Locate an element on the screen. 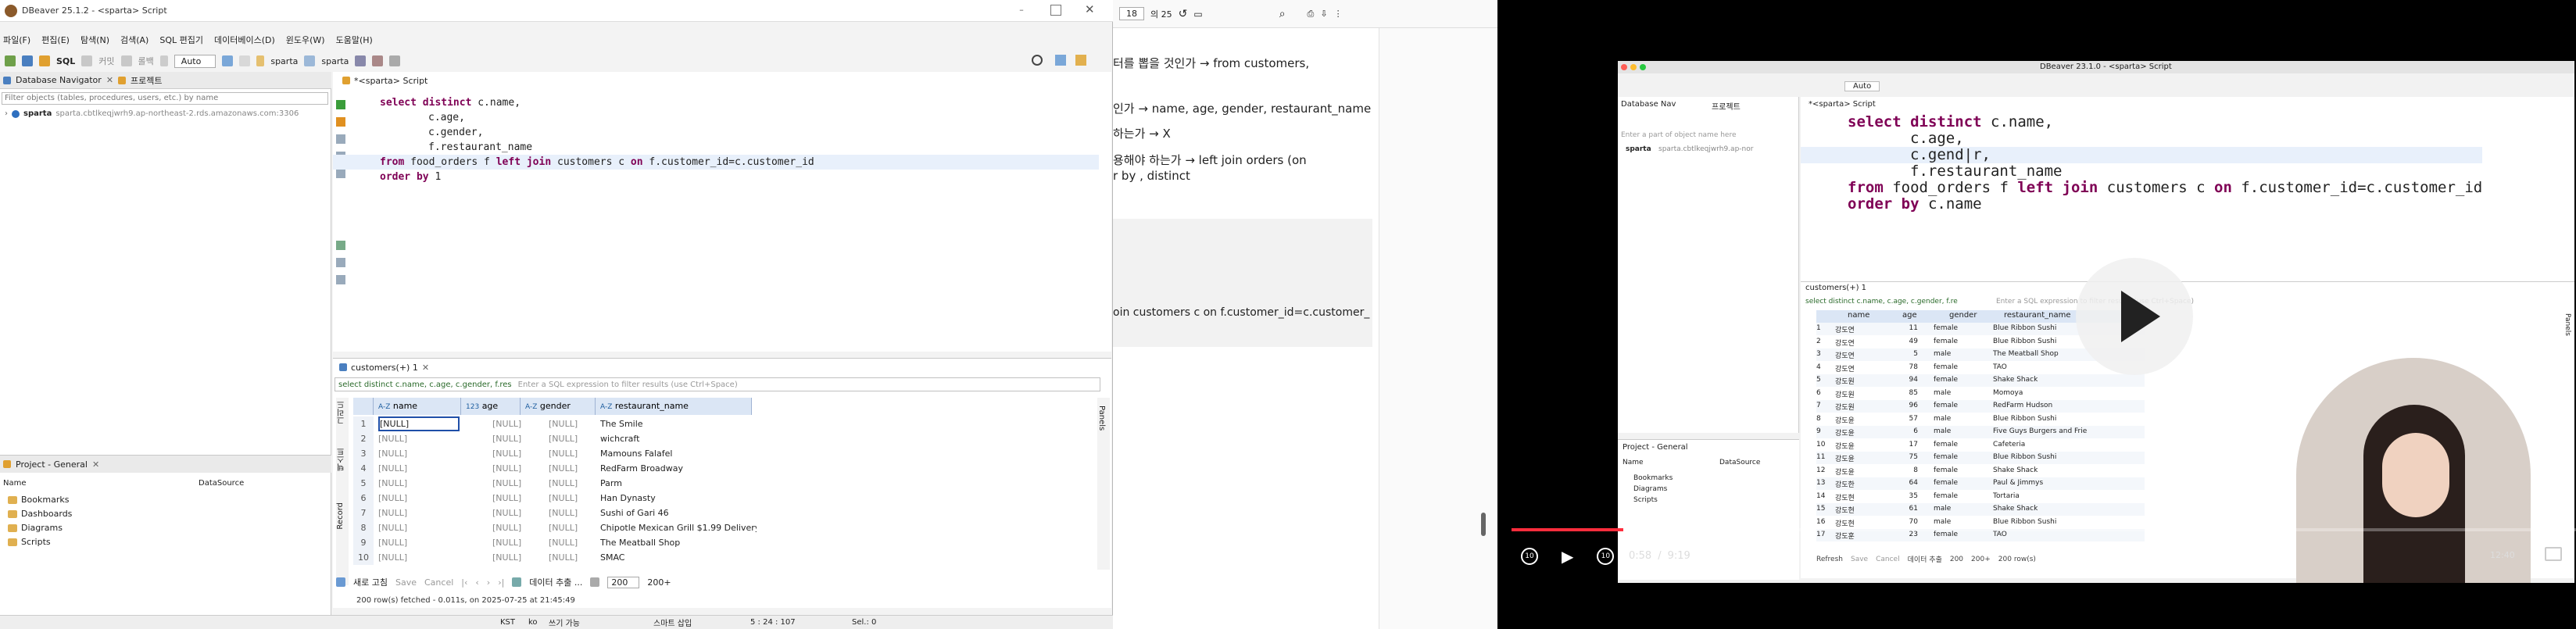  sql-editor-icon is located at coordinates (44, 60).